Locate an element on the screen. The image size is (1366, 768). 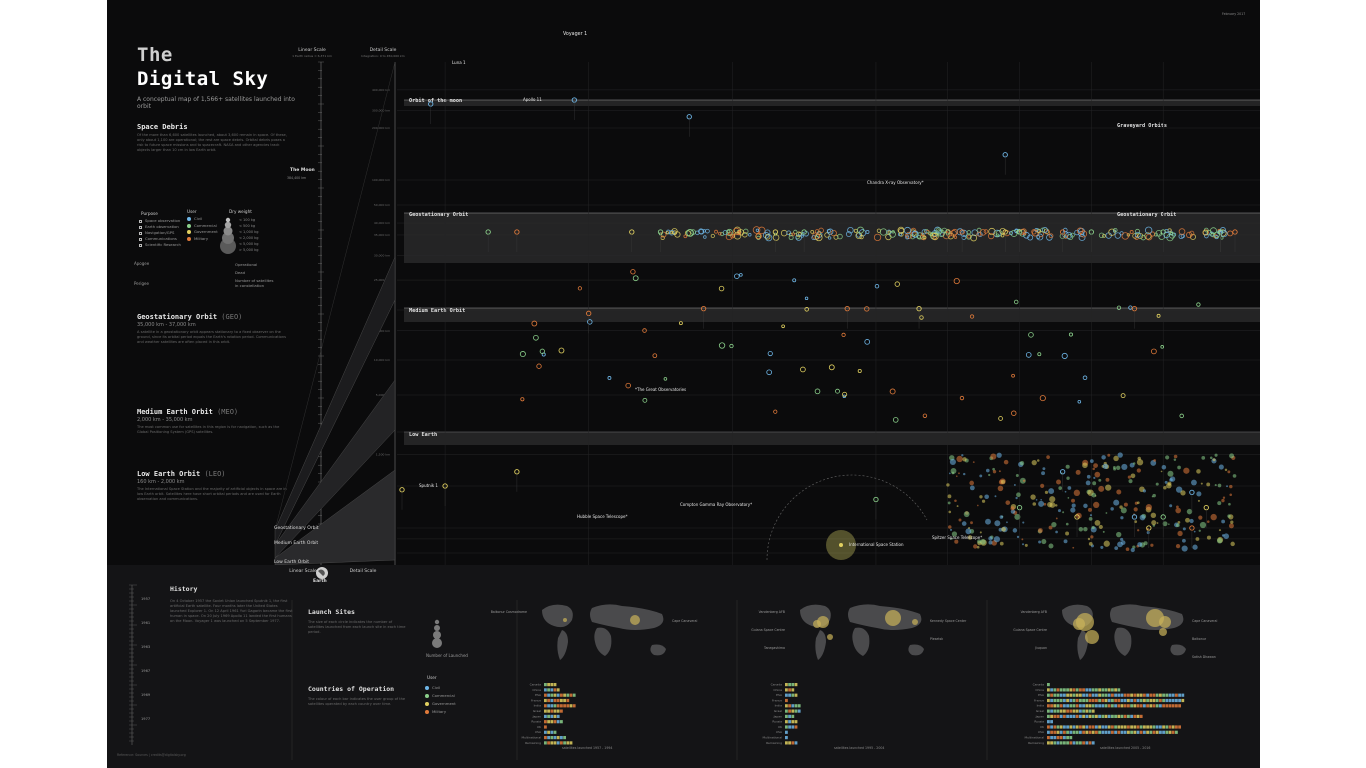
country-label: India is located at coordinates (779, 706).